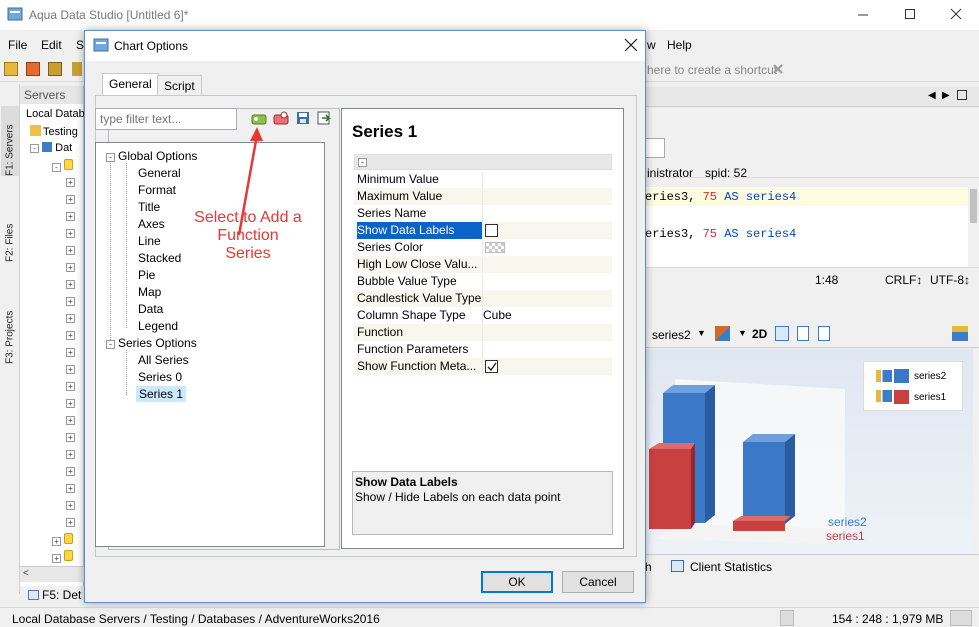 The height and width of the screenshot is (627, 979). Describe the element at coordinates (950, 280) in the screenshot. I see `encoding: UTF-8↕` at that location.